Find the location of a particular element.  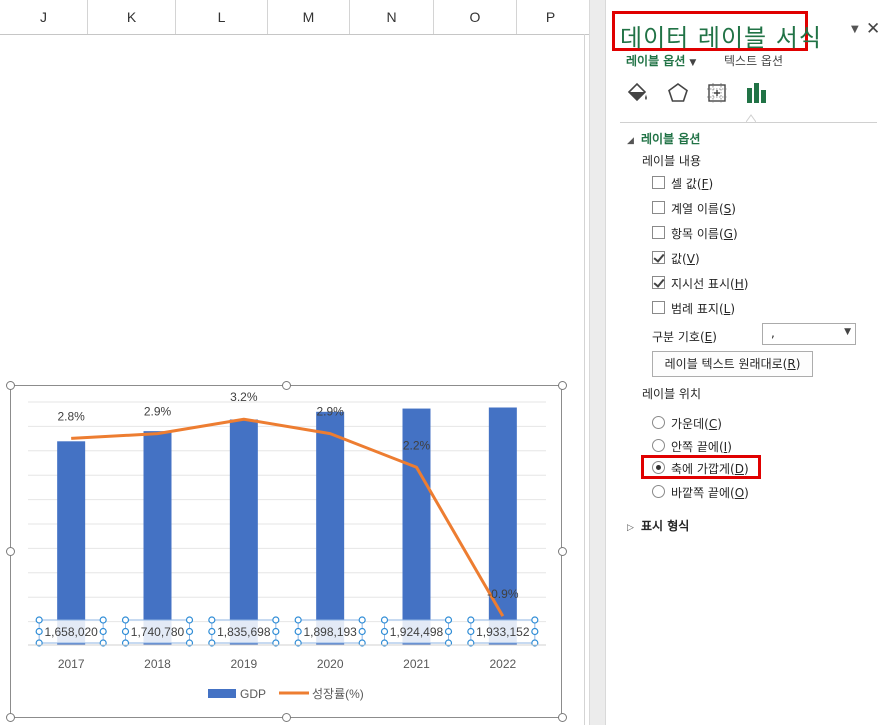

bar-chart-icon is located at coordinates (757, 93).